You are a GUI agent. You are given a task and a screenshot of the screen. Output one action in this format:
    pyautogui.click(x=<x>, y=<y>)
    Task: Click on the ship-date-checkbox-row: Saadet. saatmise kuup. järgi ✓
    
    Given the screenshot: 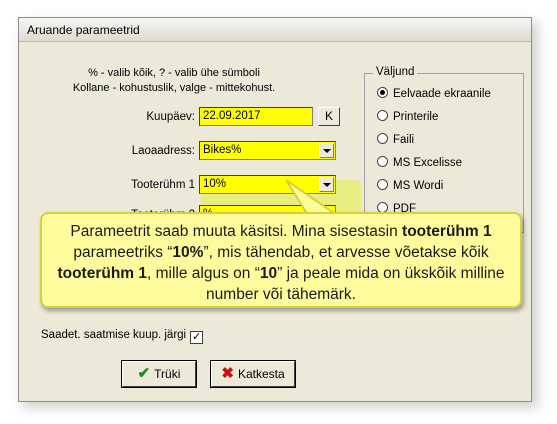 What is the action you would take?
    pyautogui.click(x=122, y=336)
    